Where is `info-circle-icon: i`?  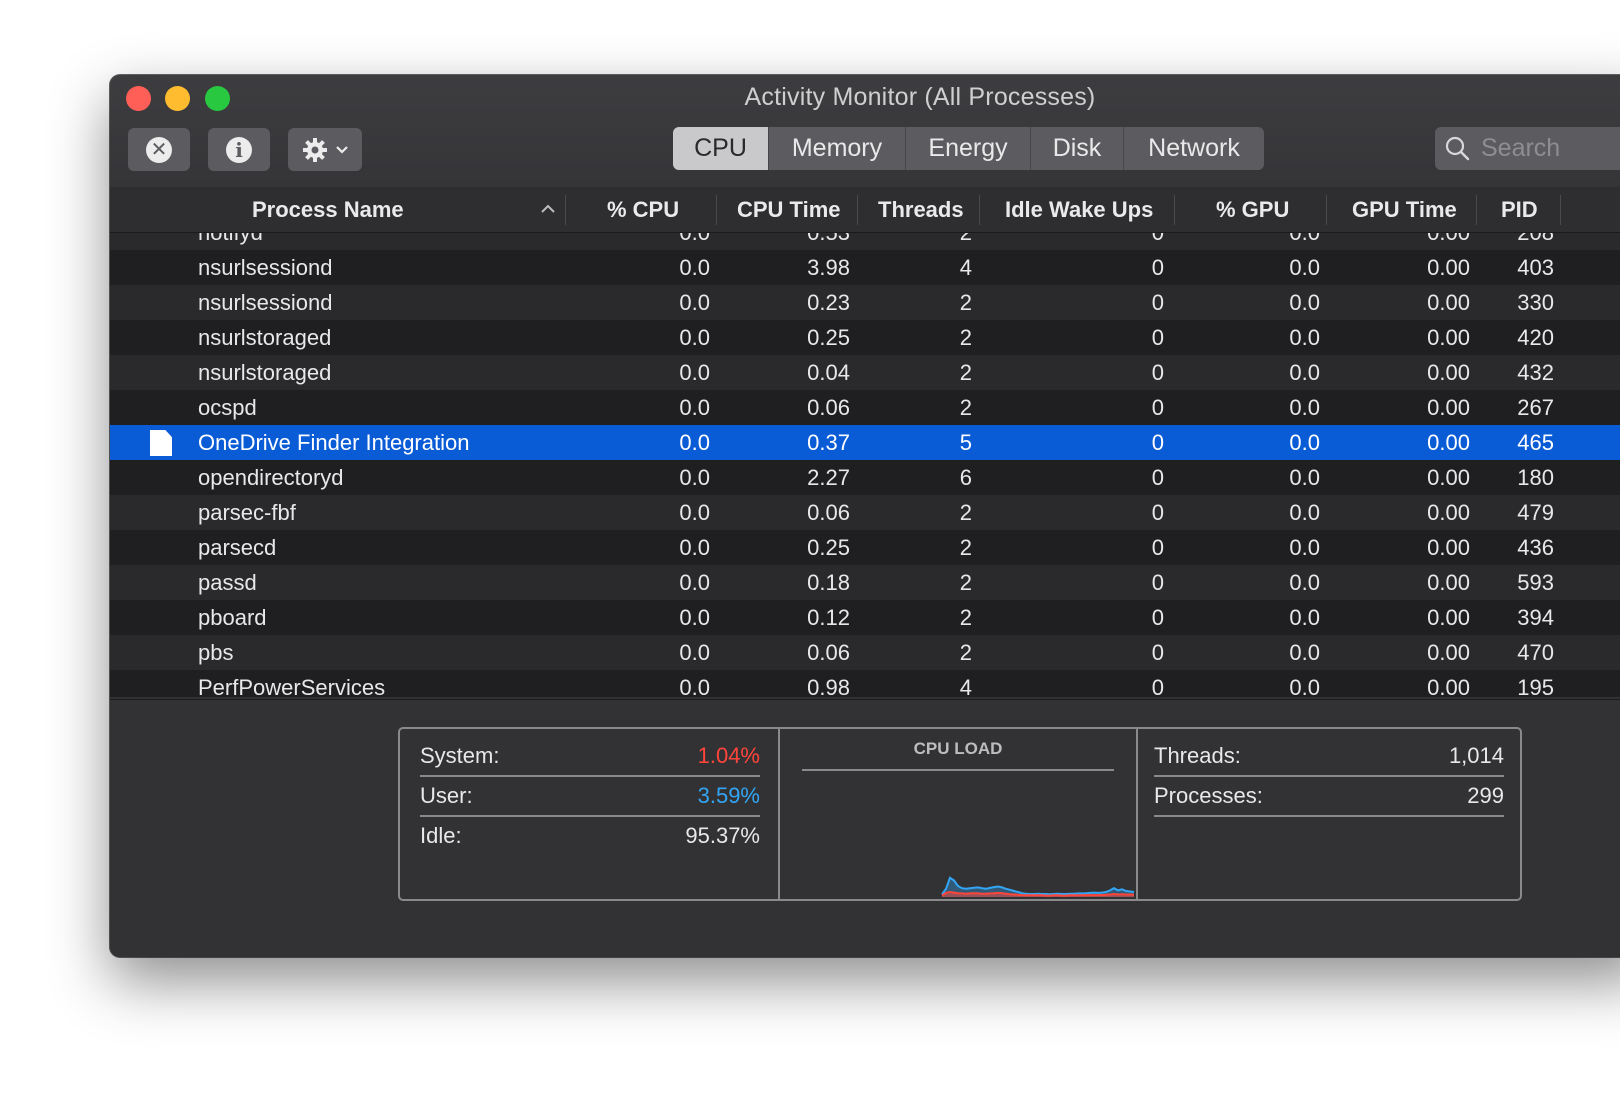
info-circle-icon: i is located at coordinates (239, 149).